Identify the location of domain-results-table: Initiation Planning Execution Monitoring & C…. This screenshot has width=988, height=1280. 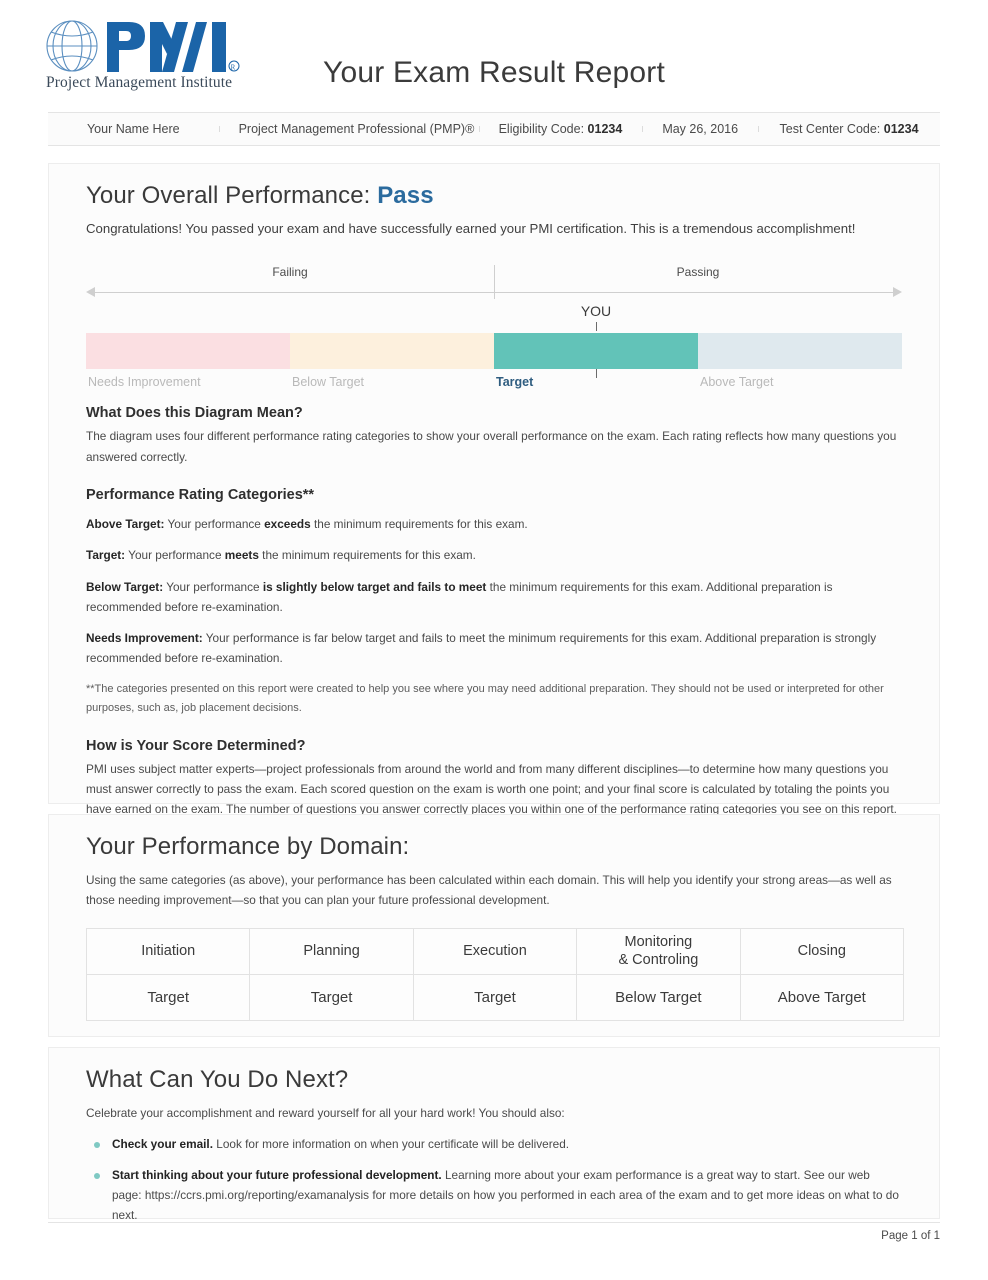
(495, 974).